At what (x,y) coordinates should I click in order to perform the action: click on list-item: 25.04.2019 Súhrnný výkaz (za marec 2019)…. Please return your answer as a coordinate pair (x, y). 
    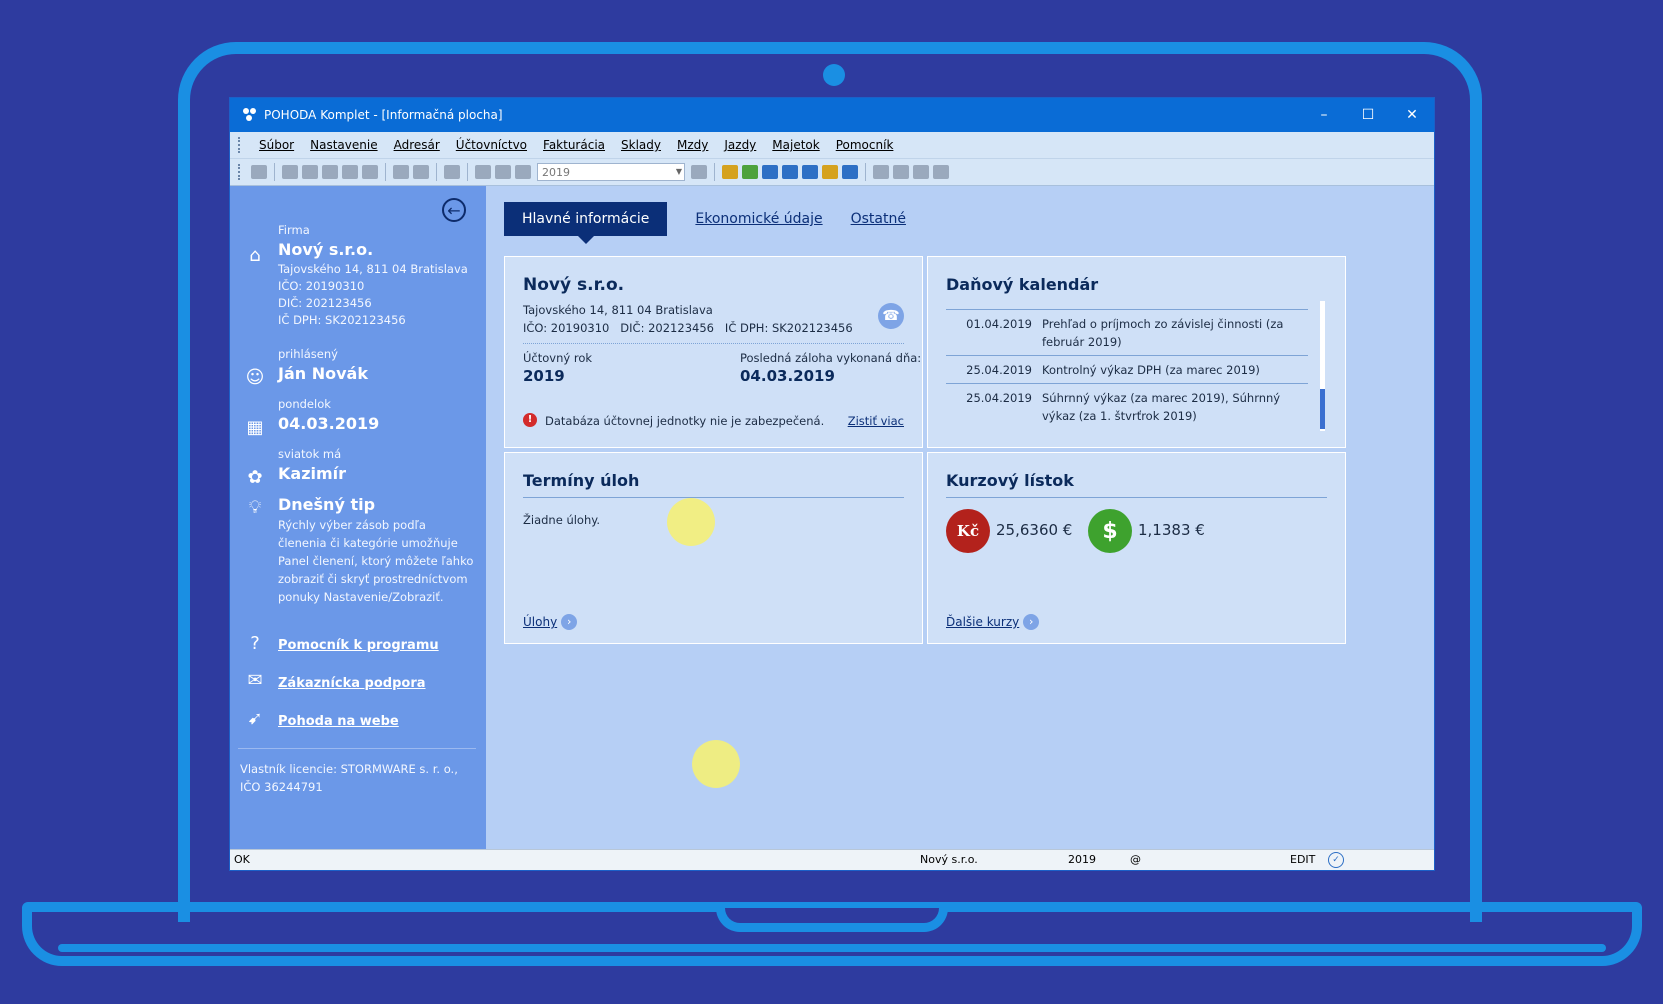
    Looking at the image, I should click on (1127, 407).